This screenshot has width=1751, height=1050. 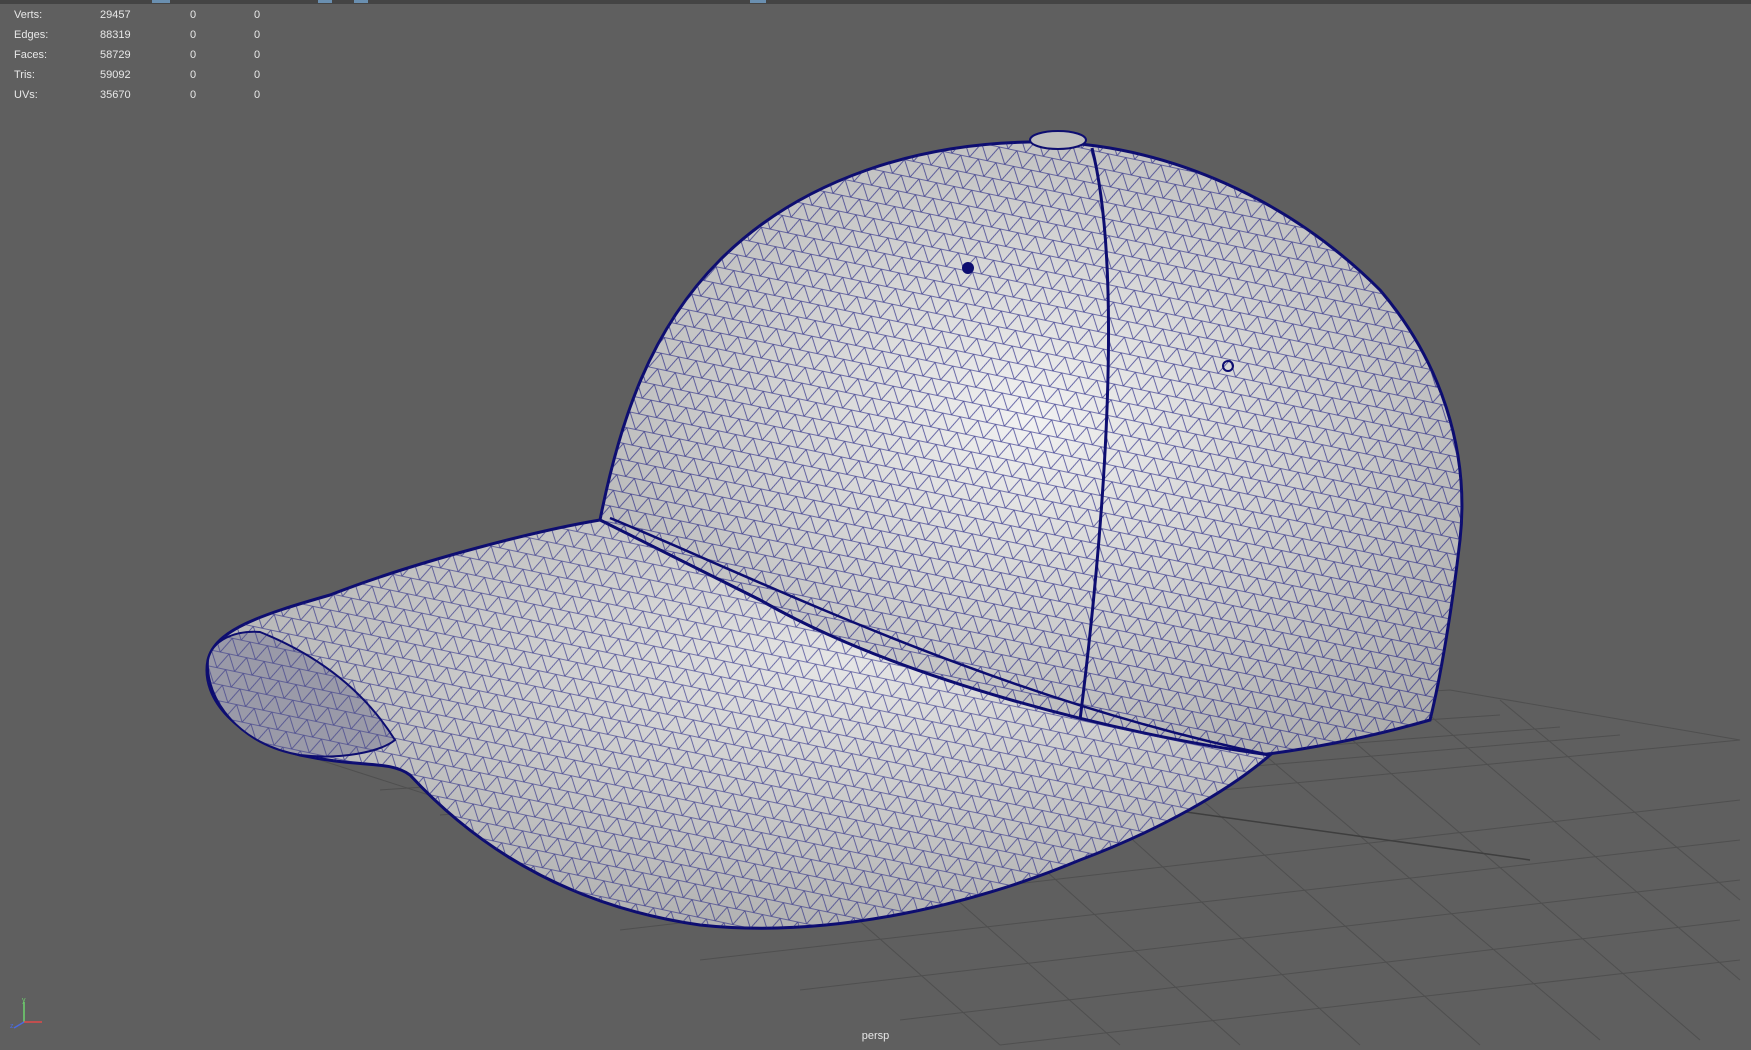 What do you see at coordinates (28, 15) in the screenshot?
I see `hud-label: Verts:` at bounding box center [28, 15].